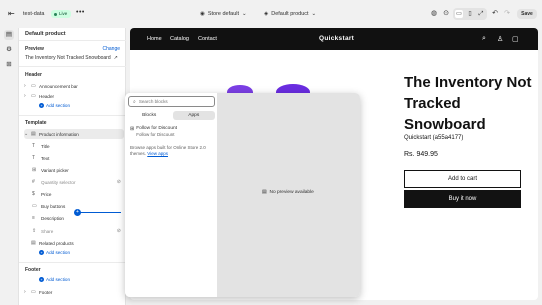 The width and height of the screenshot is (542, 305). What do you see at coordinates (9, 50) in the screenshot?
I see `theme-settings-icon: ⚙` at bounding box center [9, 50].